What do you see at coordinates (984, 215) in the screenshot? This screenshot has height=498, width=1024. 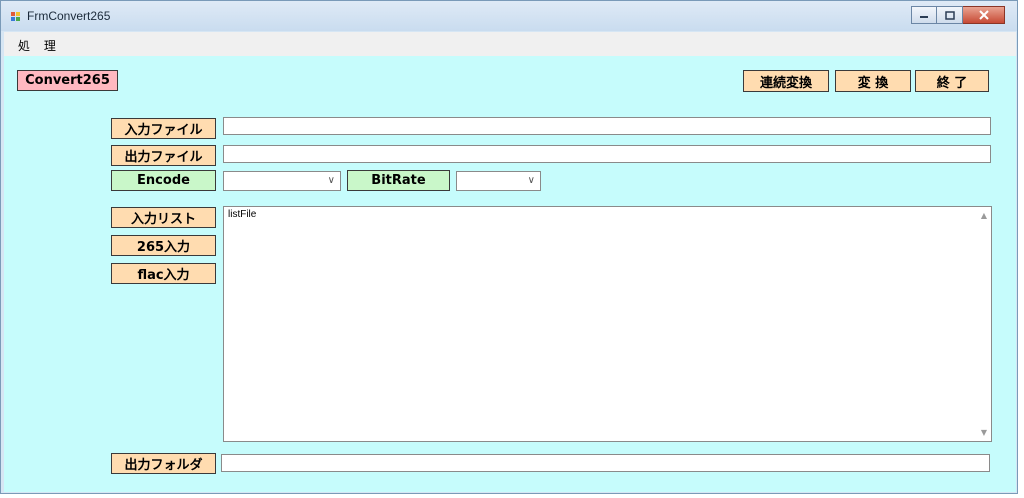 I see `scroll-up-icon: ▲` at bounding box center [984, 215].